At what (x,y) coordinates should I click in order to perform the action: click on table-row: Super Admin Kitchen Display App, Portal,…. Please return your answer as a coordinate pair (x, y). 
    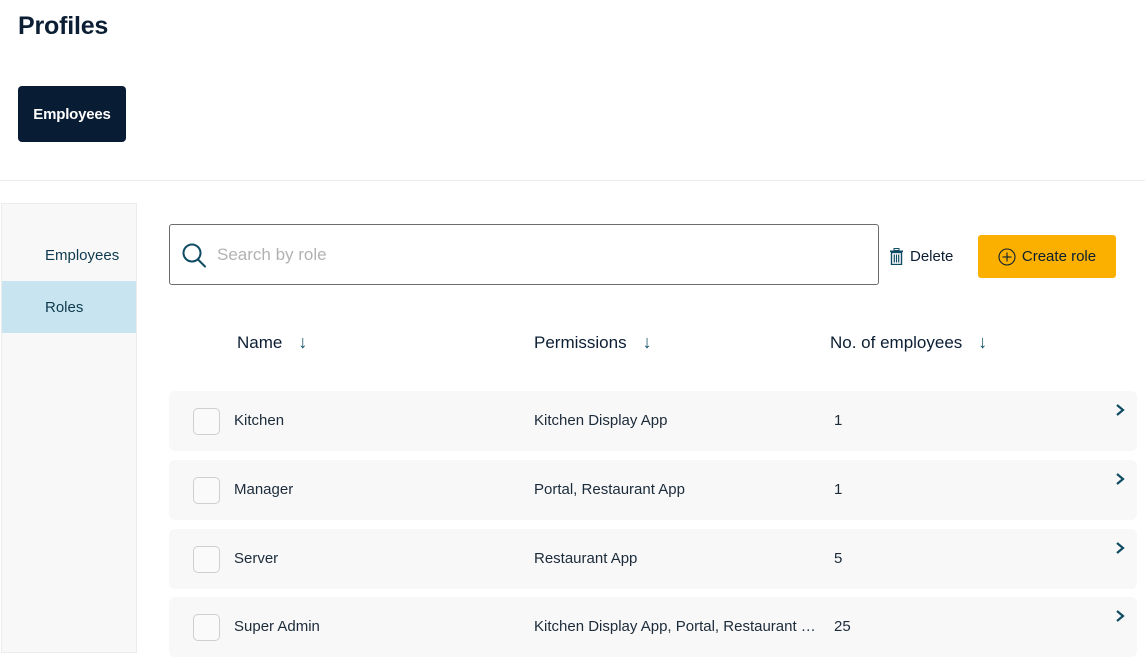
    Looking at the image, I should click on (653, 627).